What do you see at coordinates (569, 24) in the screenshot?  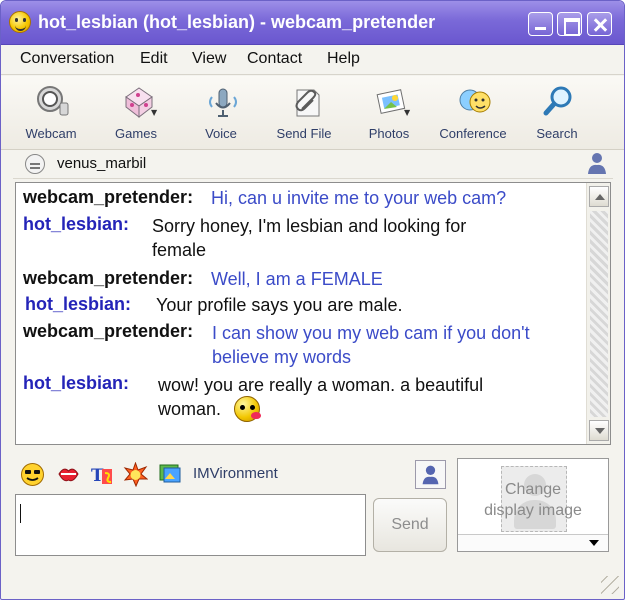 I see `maximize-icon` at bounding box center [569, 24].